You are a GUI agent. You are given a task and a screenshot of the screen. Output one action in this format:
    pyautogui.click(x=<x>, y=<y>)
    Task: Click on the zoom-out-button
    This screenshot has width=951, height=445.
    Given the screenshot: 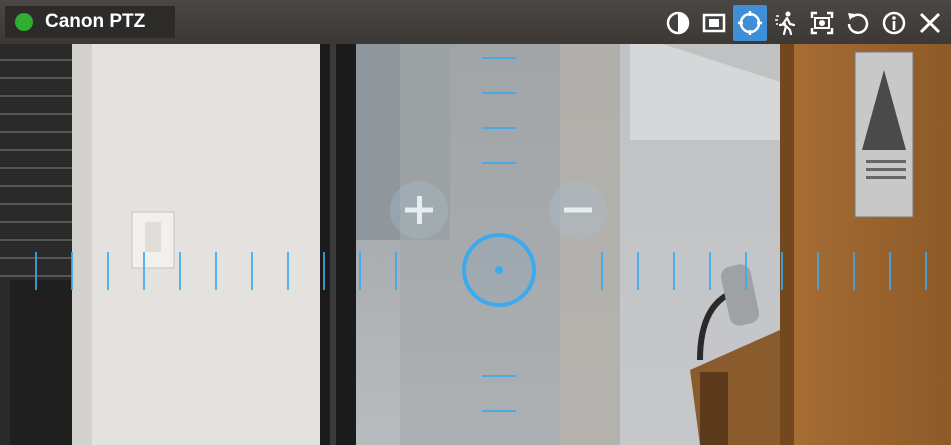 What is the action you would take?
    pyautogui.click(x=578, y=210)
    